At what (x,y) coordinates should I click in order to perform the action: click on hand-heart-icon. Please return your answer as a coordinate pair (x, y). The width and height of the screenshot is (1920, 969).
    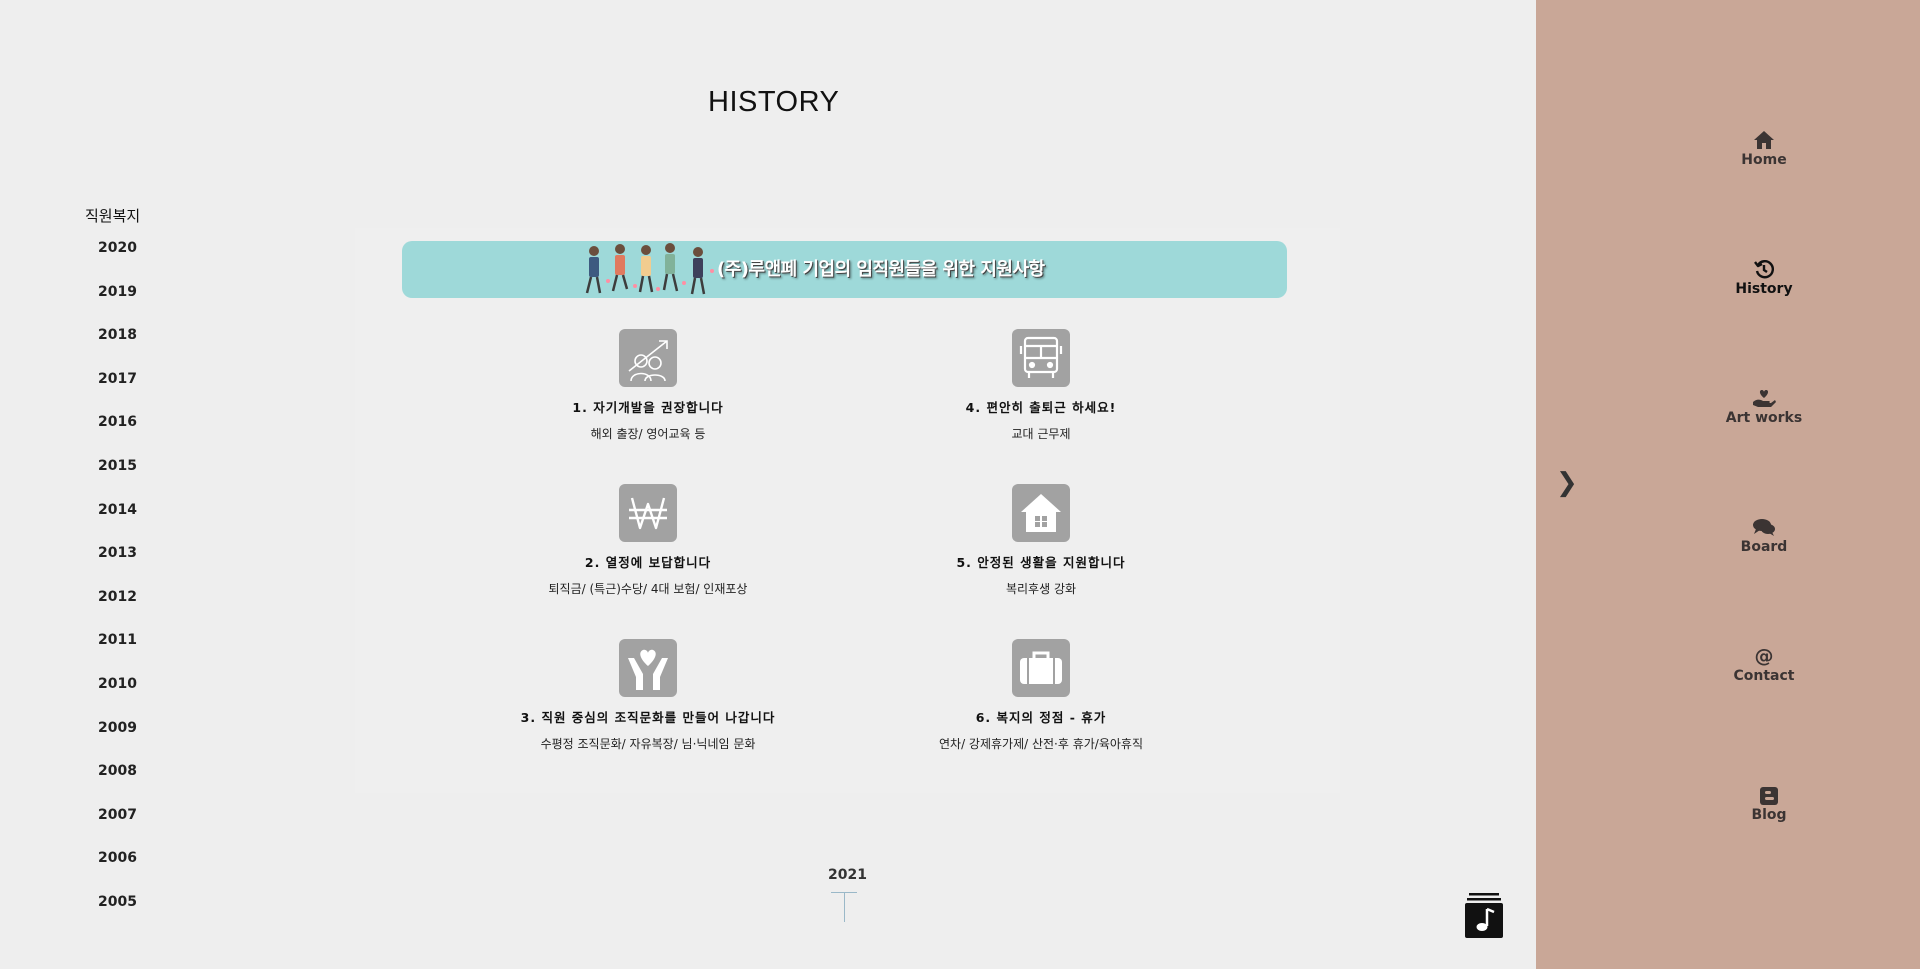
    Looking at the image, I should click on (1764, 397).